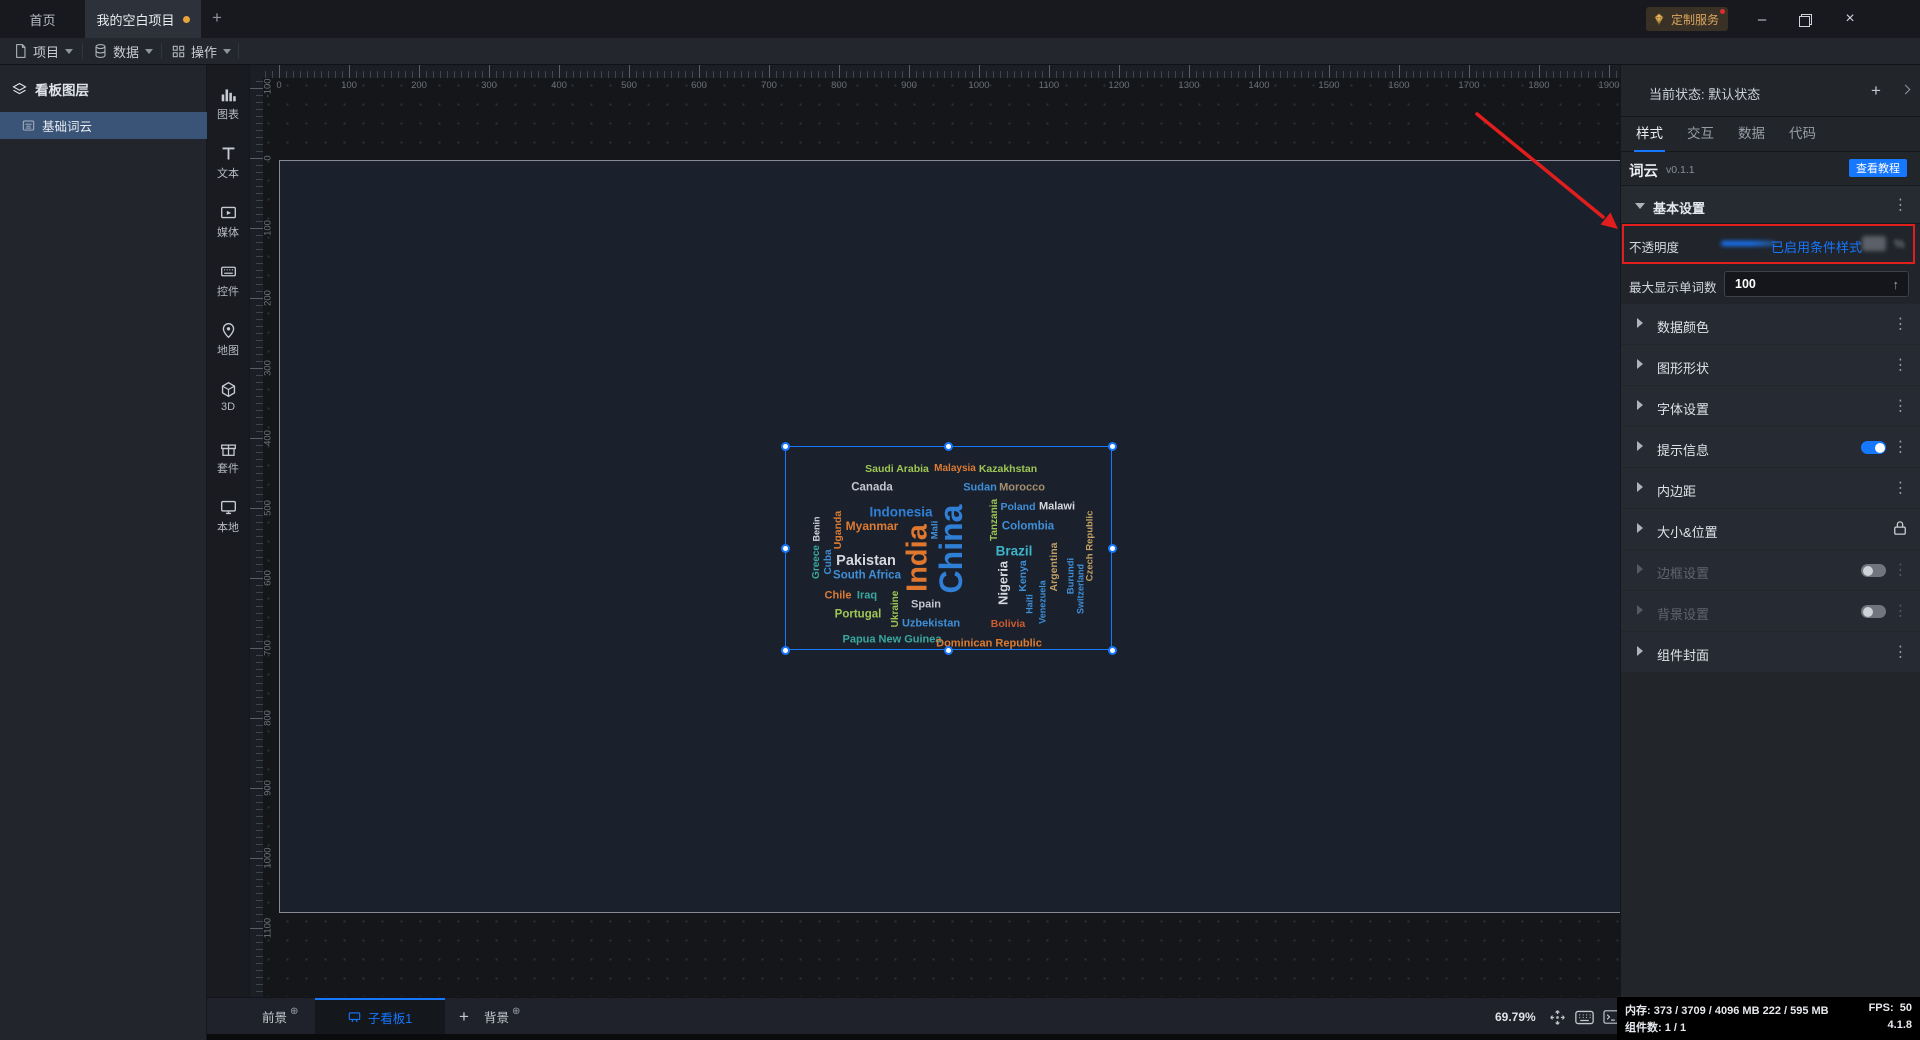 The image size is (1920, 1040). I want to click on section-label: 字体设置, so click(1683, 409).